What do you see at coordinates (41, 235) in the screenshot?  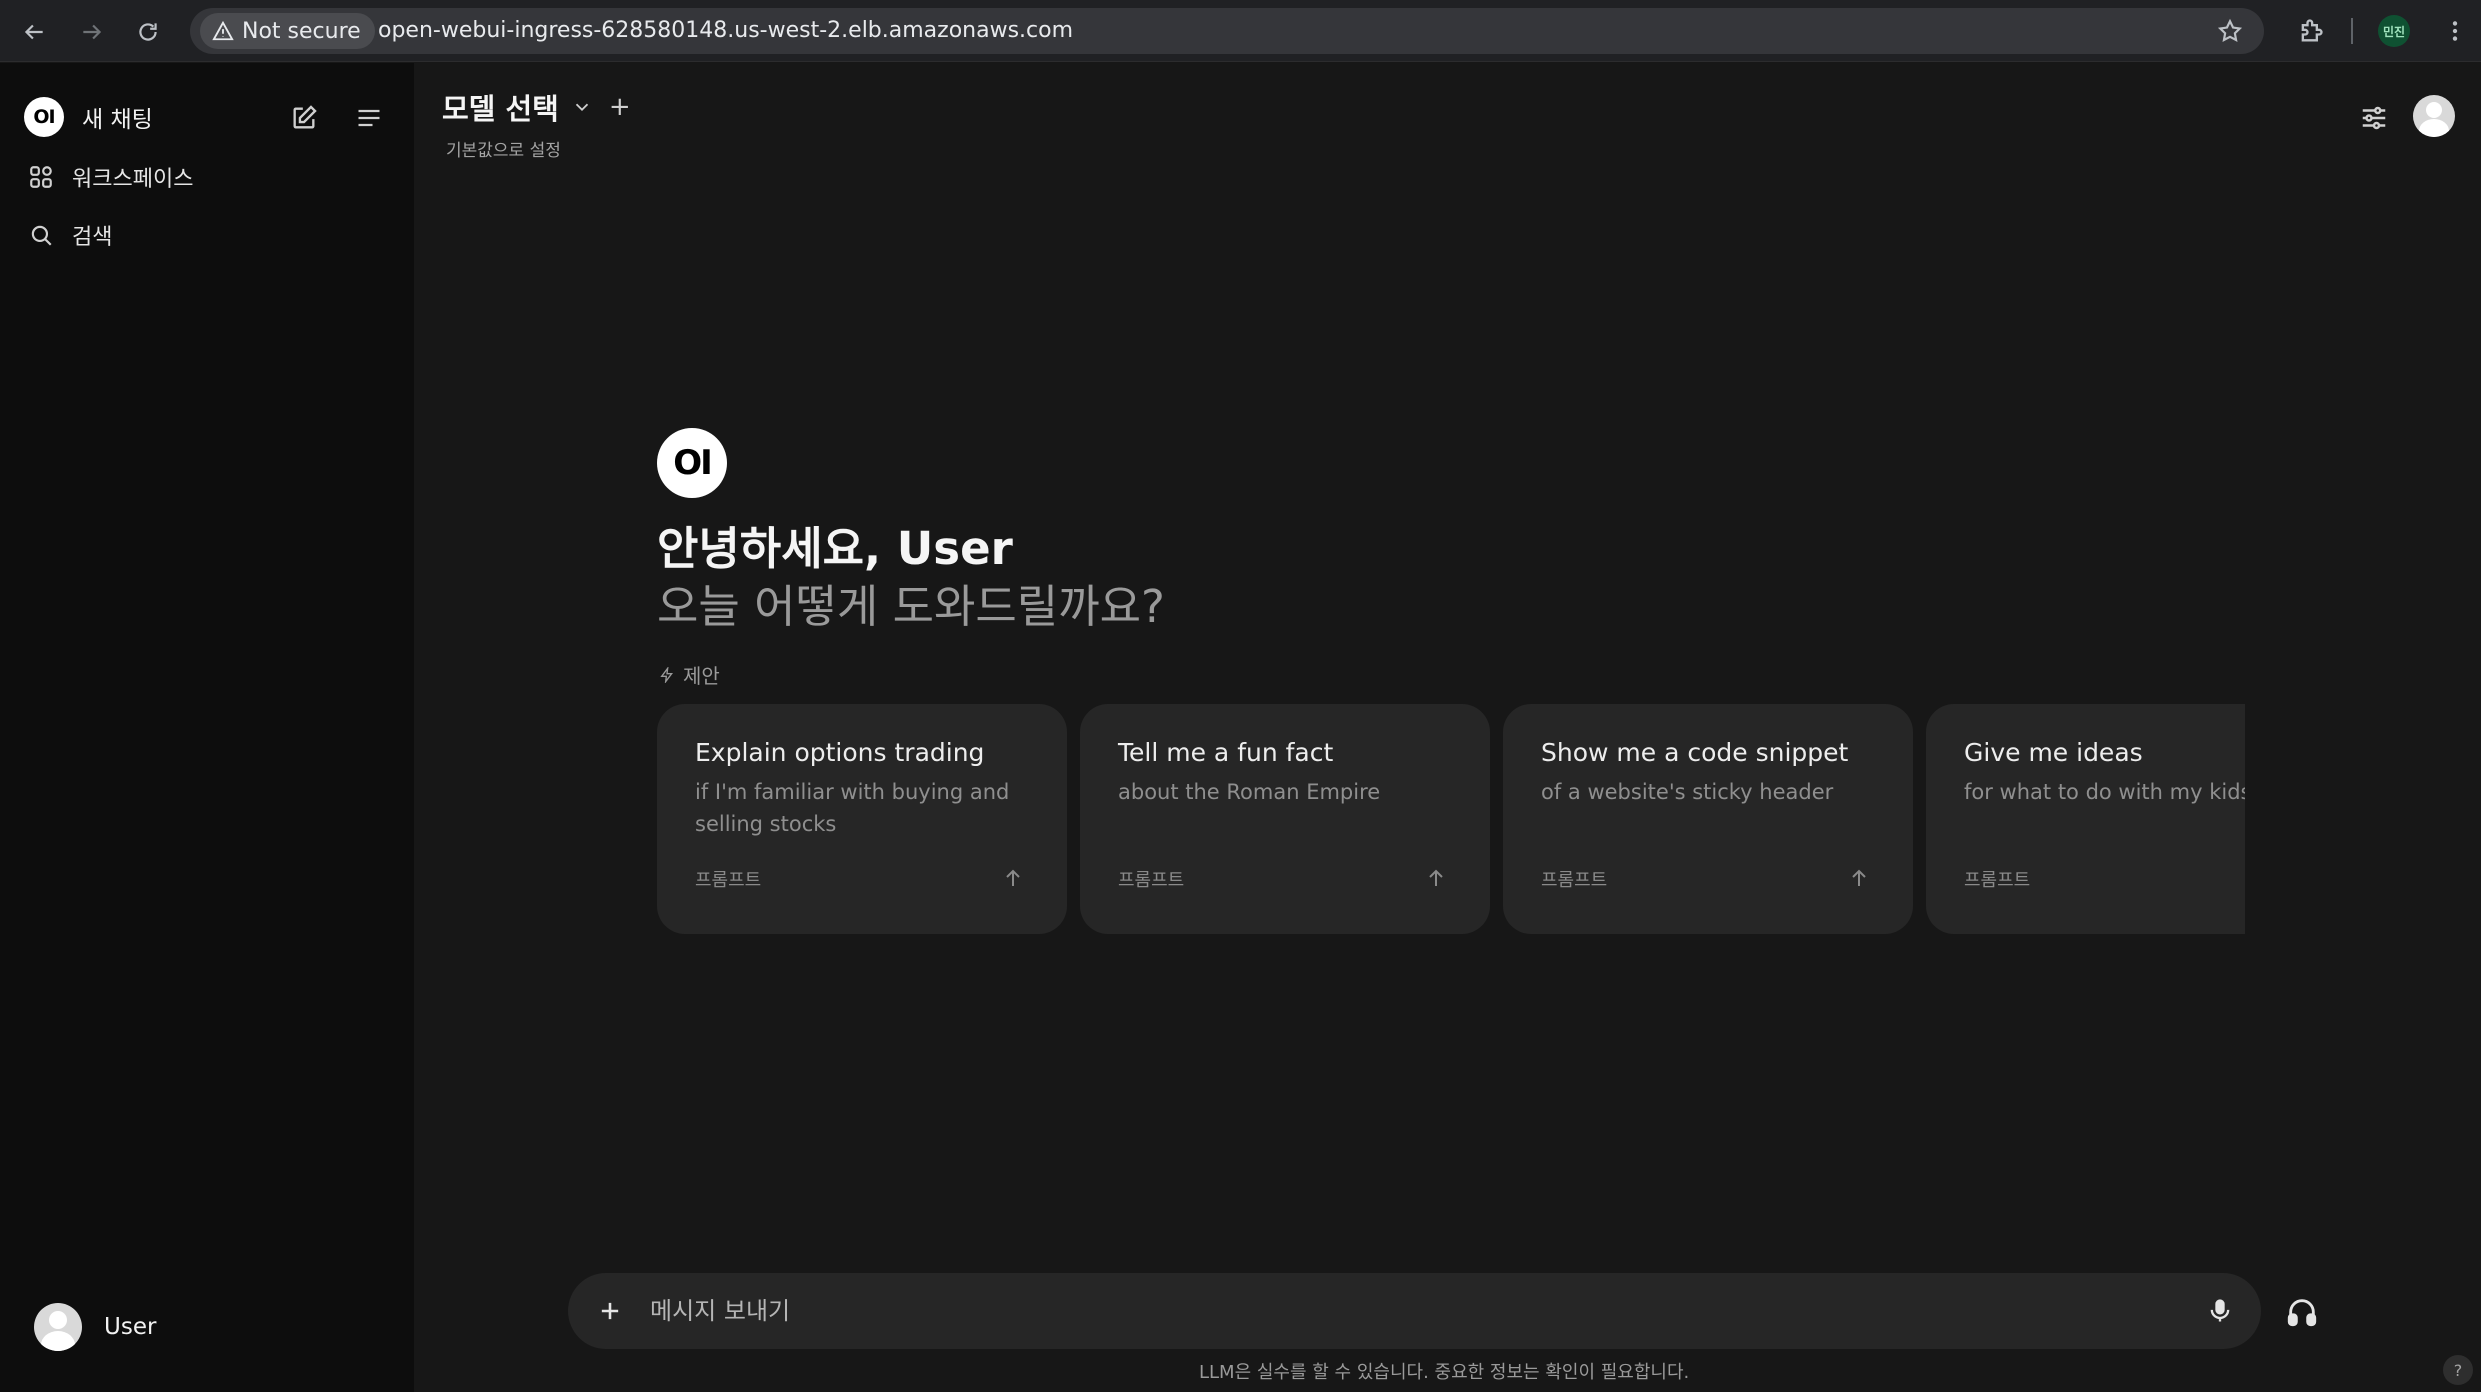 I see `search-icon` at bounding box center [41, 235].